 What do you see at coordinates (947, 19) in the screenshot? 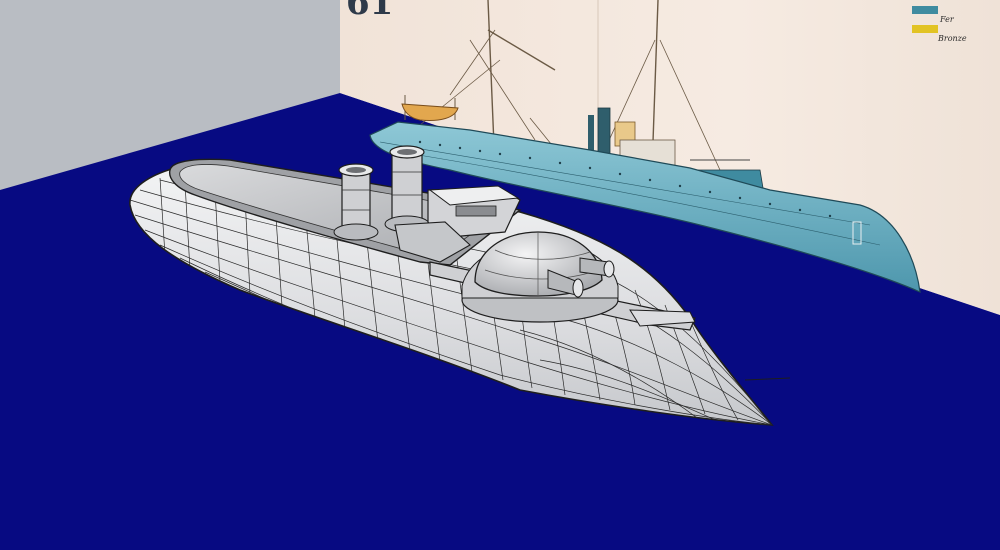
I see `legend-label-fer: Fer` at bounding box center [947, 19].